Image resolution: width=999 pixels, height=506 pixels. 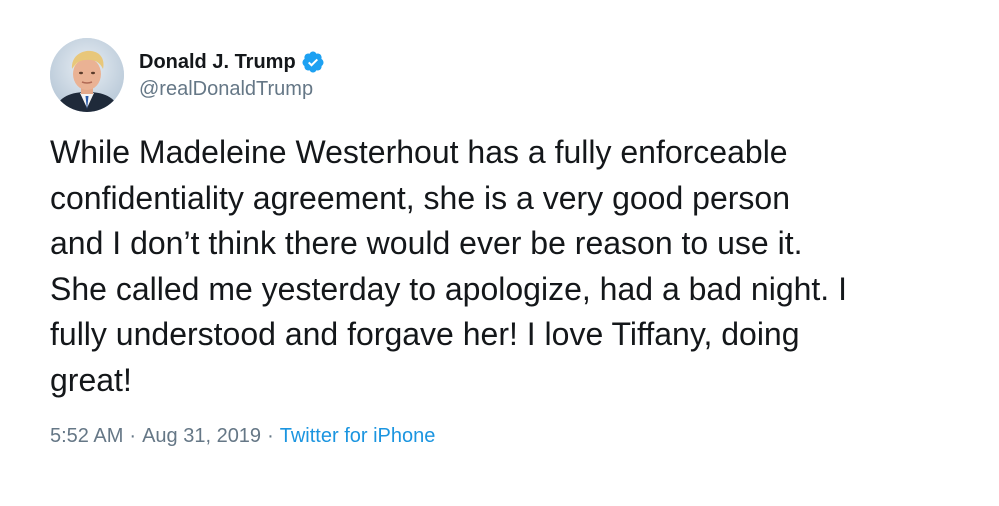 I want to click on tweet-text-line: great!, so click(x=91, y=379).